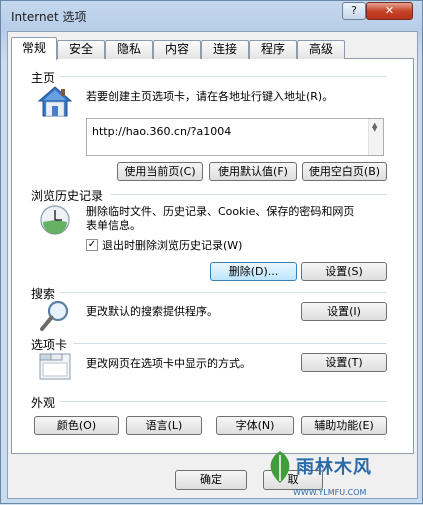 Image resolution: width=423 pixels, height=505 pixels. What do you see at coordinates (230, 343) in the screenshot?
I see `tabs-divider` at bounding box center [230, 343].